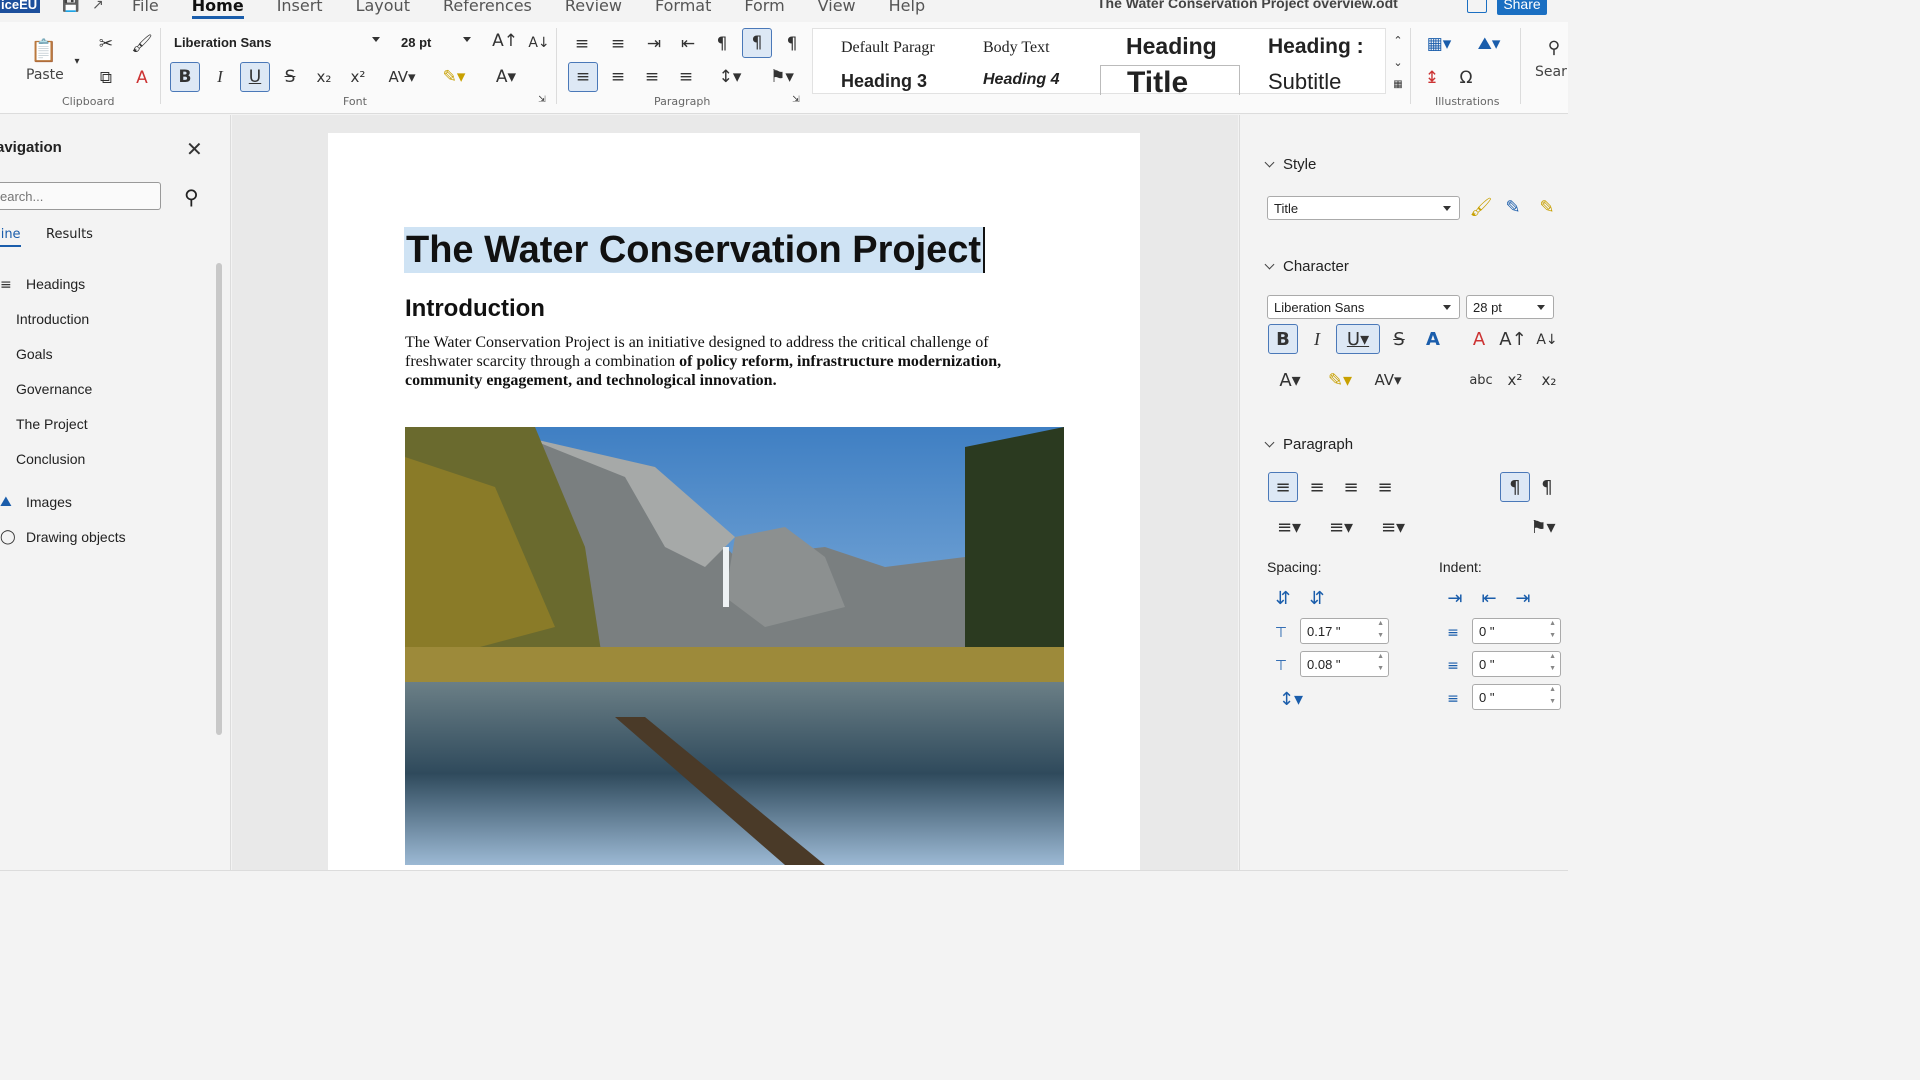 This screenshot has width=1920, height=1080. I want to click on menu-layout: Layout, so click(383, 9).